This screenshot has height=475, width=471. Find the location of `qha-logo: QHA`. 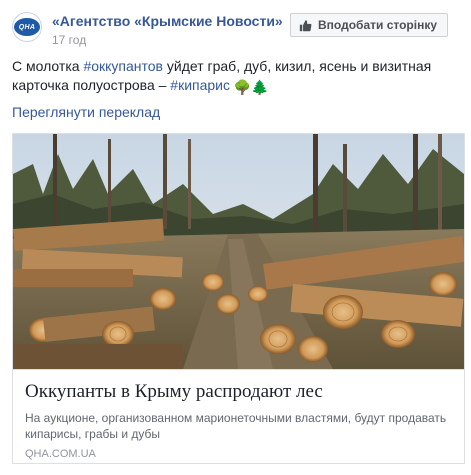

qha-logo: QHA is located at coordinates (27, 27).